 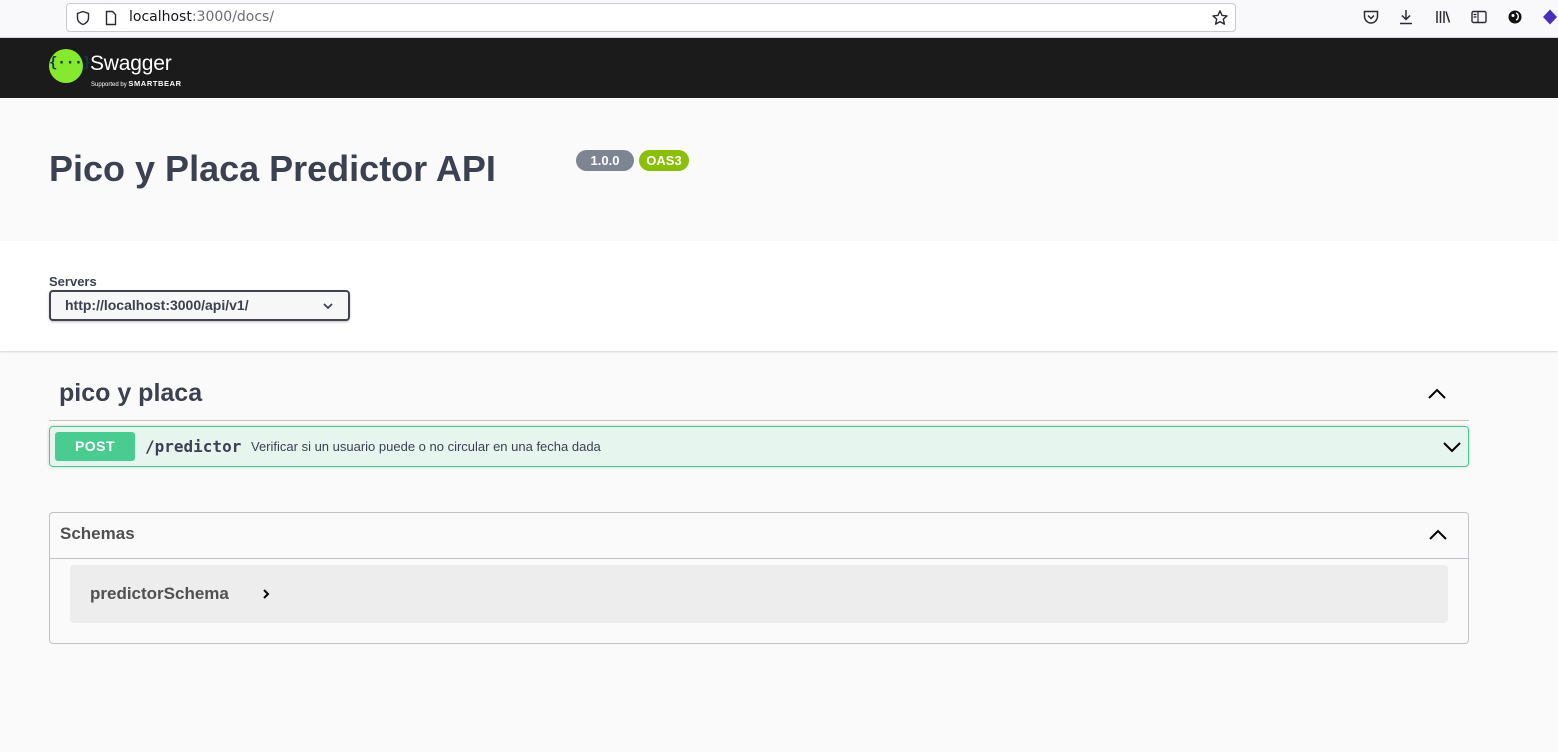 I want to click on expand-chevron-down-icon, so click(x=1452, y=447).